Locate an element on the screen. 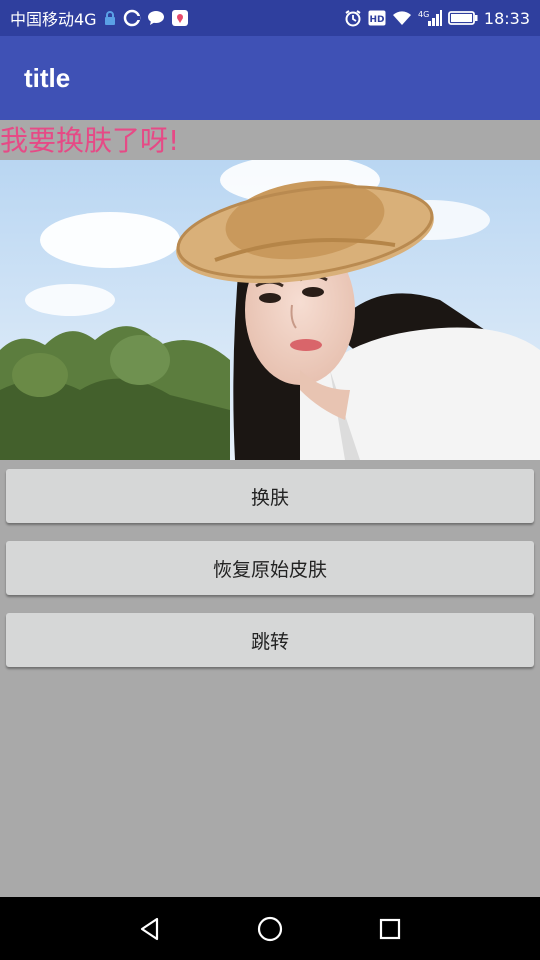  lock-icon is located at coordinates (110, 18).